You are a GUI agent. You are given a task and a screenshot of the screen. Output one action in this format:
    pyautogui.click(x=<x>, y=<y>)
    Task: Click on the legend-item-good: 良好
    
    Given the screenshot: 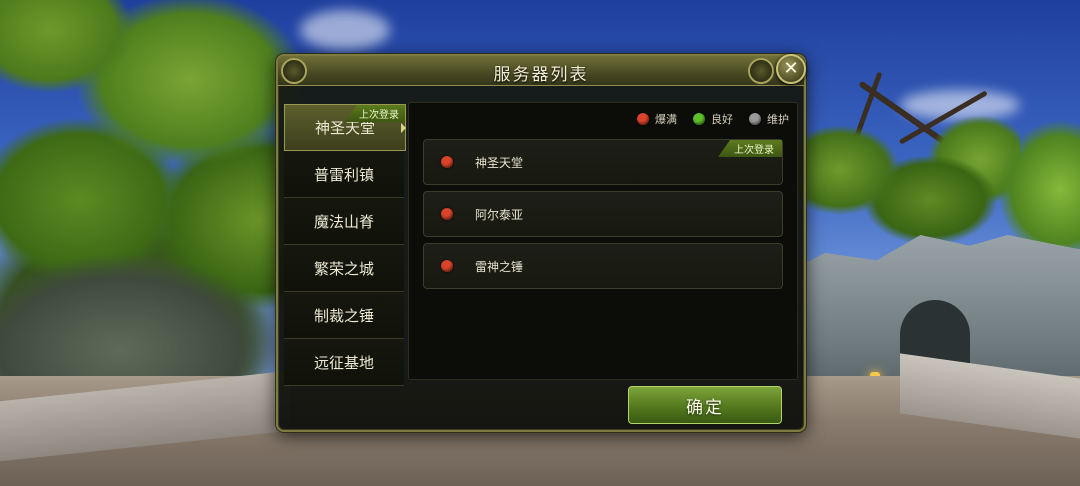 What is the action you would take?
    pyautogui.click(x=713, y=119)
    